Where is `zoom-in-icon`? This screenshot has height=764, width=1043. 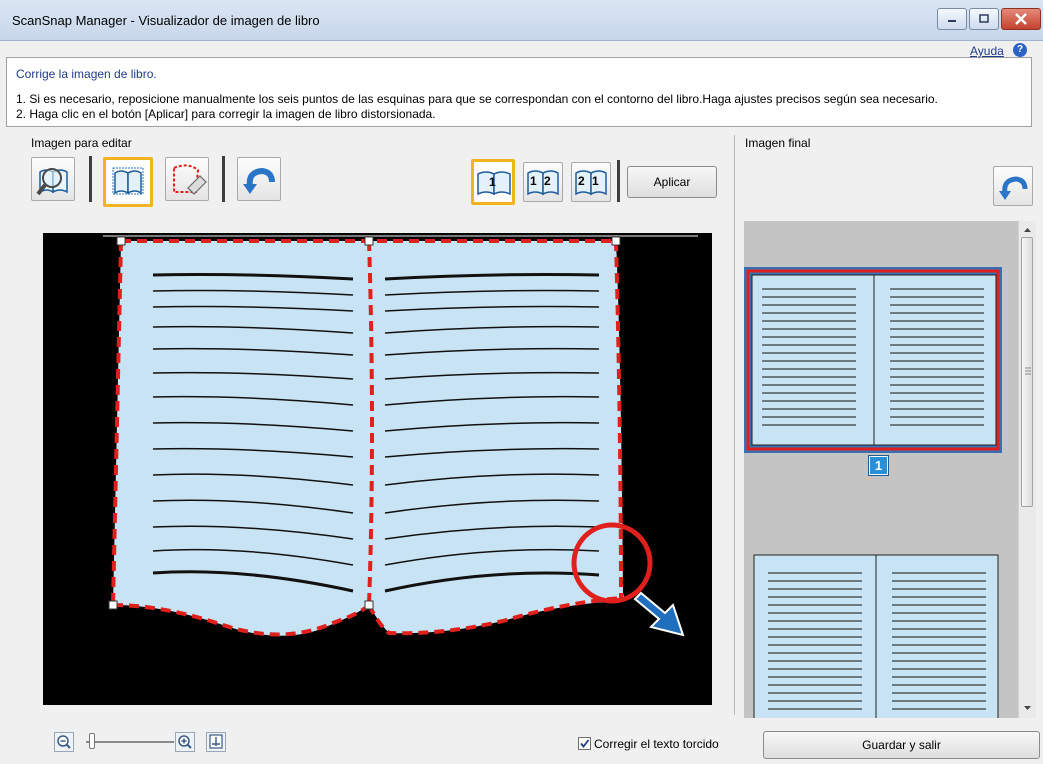 zoom-in-icon is located at coordinates (185, 742).